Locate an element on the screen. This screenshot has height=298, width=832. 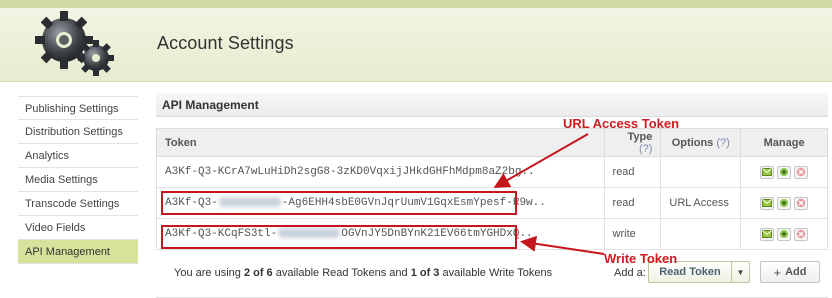
write-token-arrow is located at coordinates (562, 245).